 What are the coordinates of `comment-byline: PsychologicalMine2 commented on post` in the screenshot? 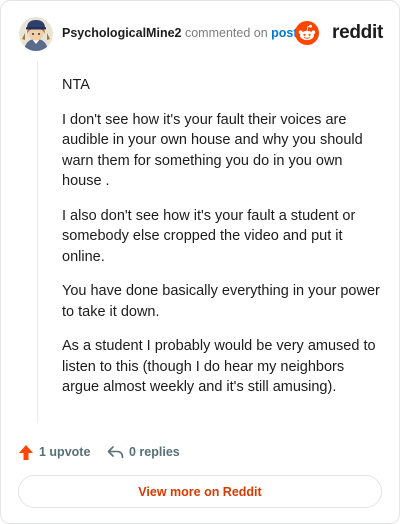 It's located at (180, 33).